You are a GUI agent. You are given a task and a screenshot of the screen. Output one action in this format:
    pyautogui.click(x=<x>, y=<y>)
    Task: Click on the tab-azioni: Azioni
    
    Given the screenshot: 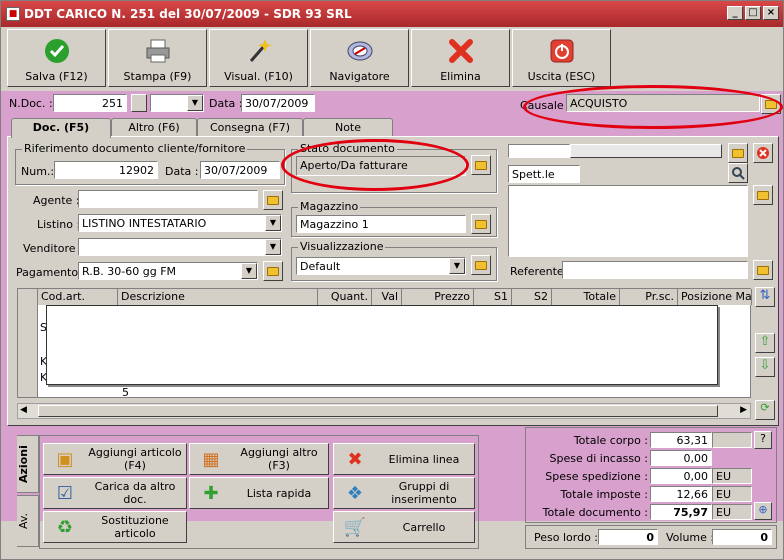 What is the action you would take?
    pyautogui.click(x=28, y=464)
    